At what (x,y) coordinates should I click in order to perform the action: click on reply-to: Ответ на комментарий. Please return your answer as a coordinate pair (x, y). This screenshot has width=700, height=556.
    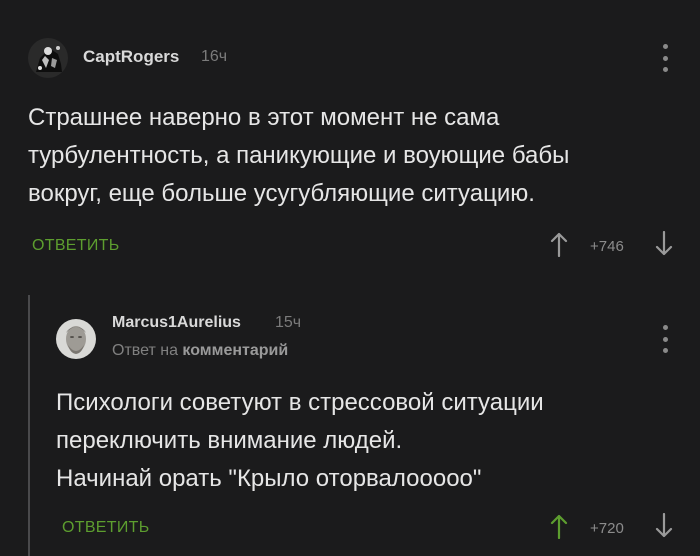
    Looking at the image, I should click on (200, 351).